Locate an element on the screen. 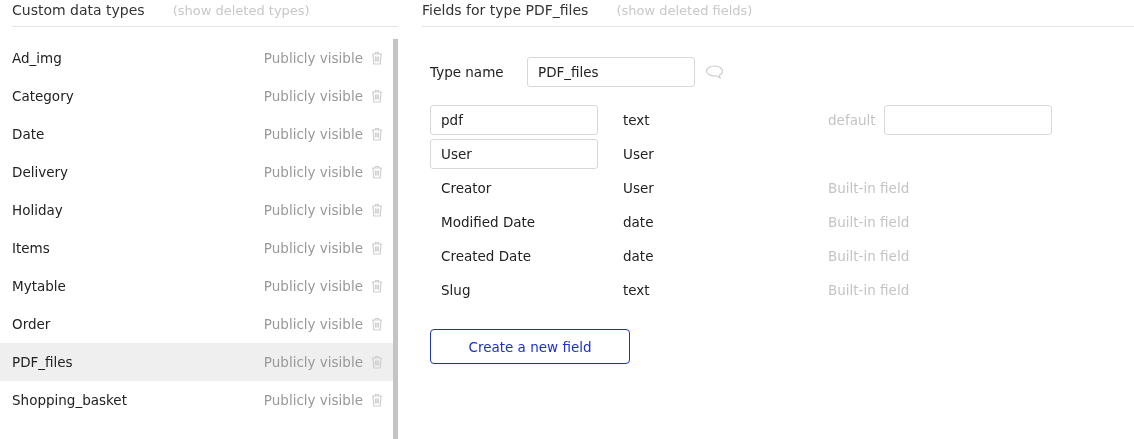 This screenshot has height=439, width=1134. type-name: Shopping_basket is located at coordinates (70, 400).